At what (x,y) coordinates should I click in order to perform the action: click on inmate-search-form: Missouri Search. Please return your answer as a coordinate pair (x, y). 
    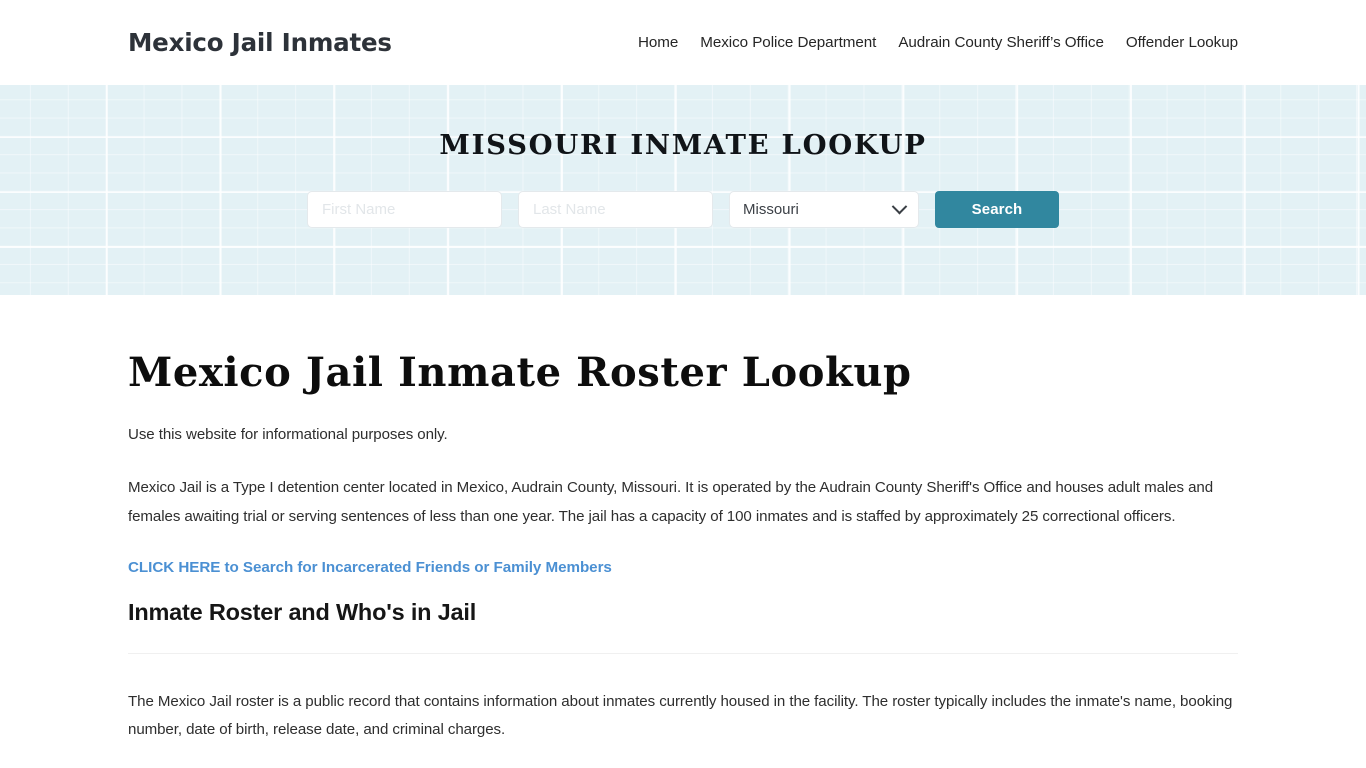
    Looking at the image, I should click on (683, 209).